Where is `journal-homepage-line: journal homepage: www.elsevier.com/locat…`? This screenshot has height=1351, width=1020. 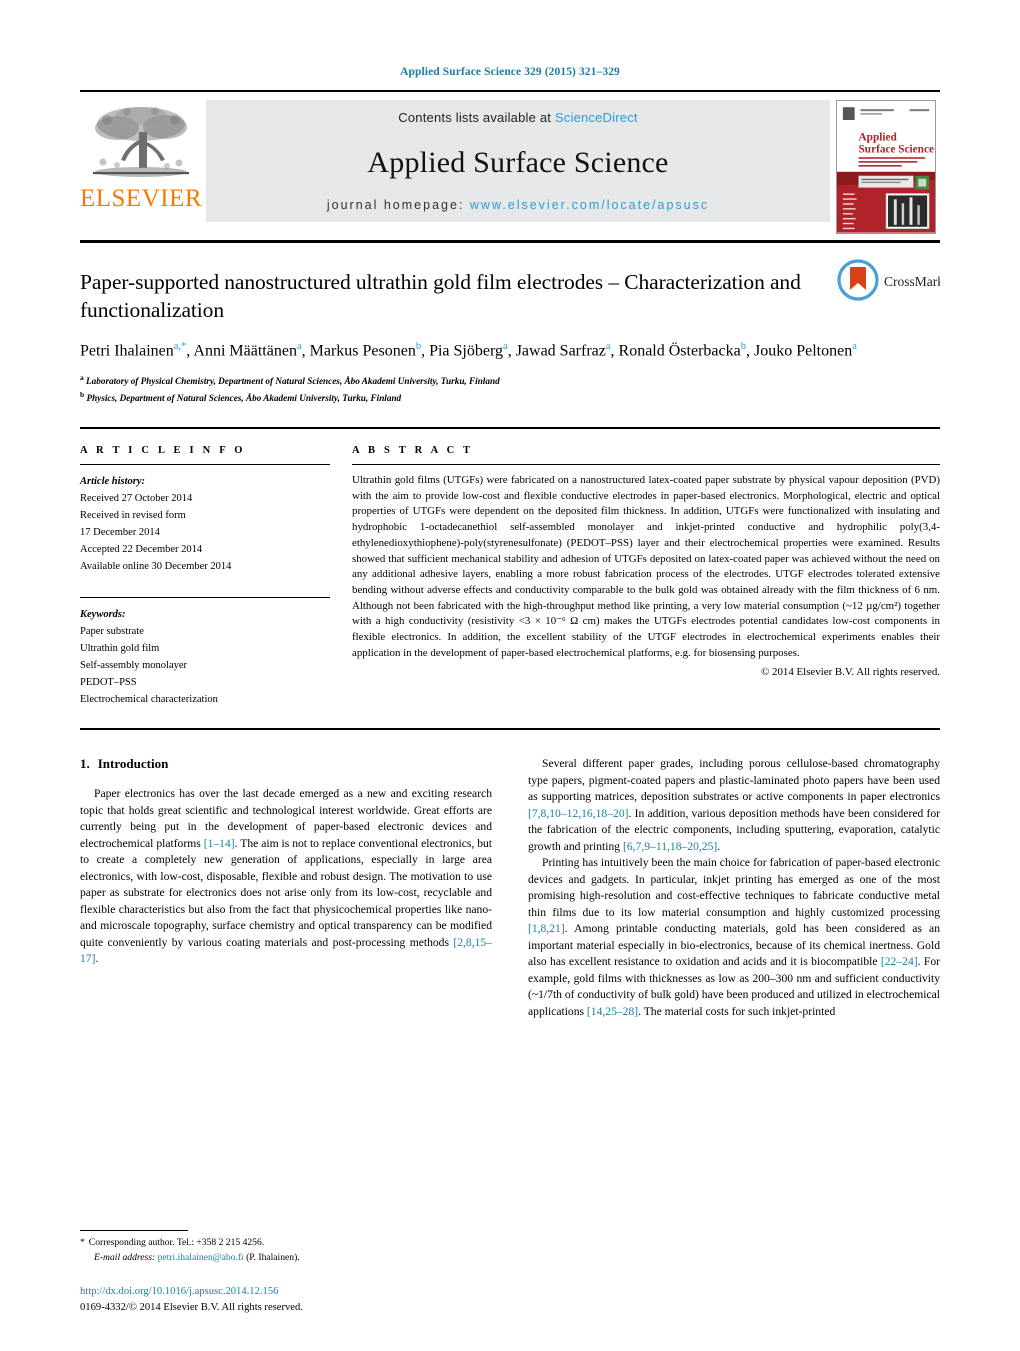 journal-homepage-line: journal homepage: www.elsevier.com/locat… is located at coordinates (518, 205).